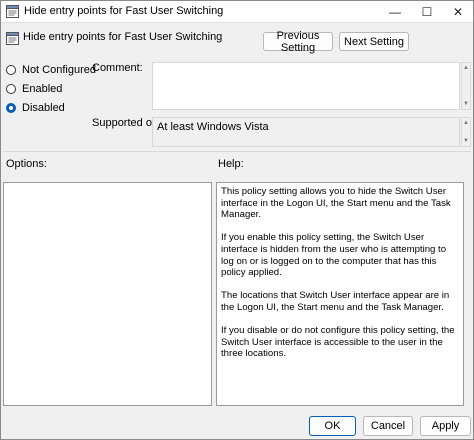  I want to click on next-setting-button: Next Setting, so click(374, 41).